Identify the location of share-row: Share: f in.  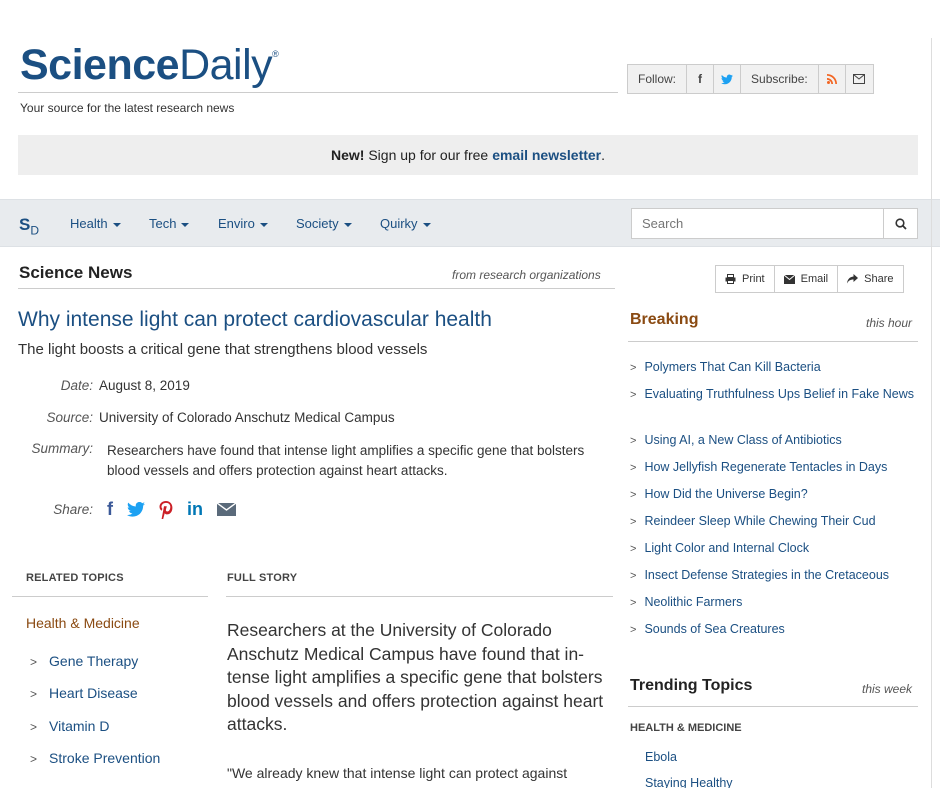
(134, 509).